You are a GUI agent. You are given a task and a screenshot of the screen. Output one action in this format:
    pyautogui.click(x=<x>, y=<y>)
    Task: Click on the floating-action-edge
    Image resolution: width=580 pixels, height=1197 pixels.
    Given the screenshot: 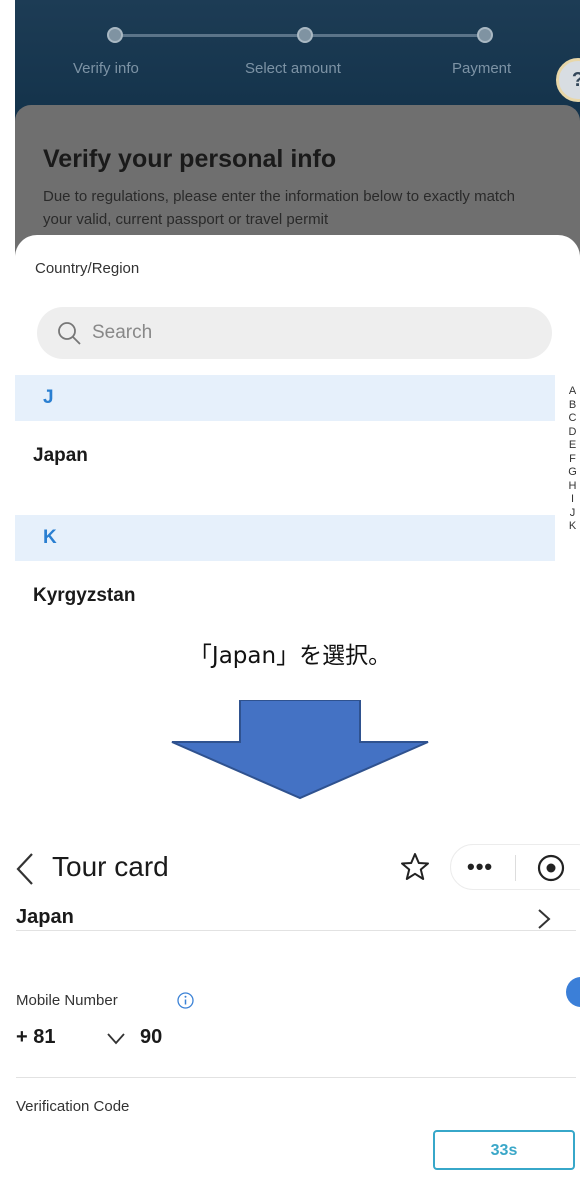 What is the action you would take?
    pyautogui.click(x=573, y=992)
    